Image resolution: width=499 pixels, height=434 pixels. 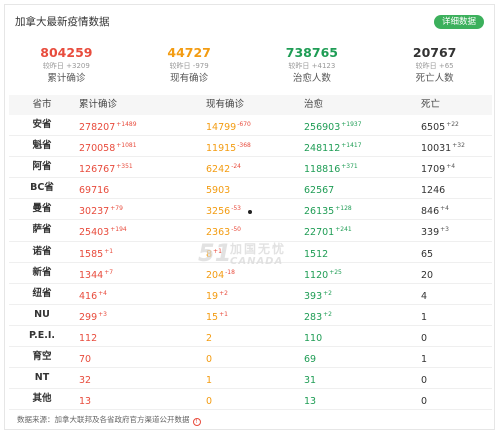 I want to click on info-icon: !, so click(x=196, y=422).